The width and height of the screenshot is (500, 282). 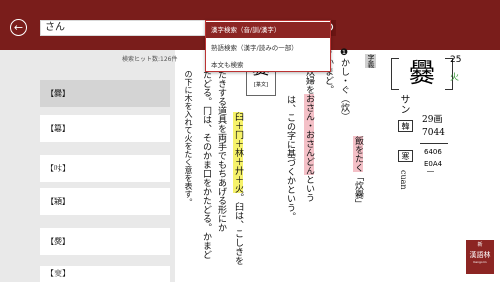 I want to click on unicode-code: 6406, so click(x=433, y=152).